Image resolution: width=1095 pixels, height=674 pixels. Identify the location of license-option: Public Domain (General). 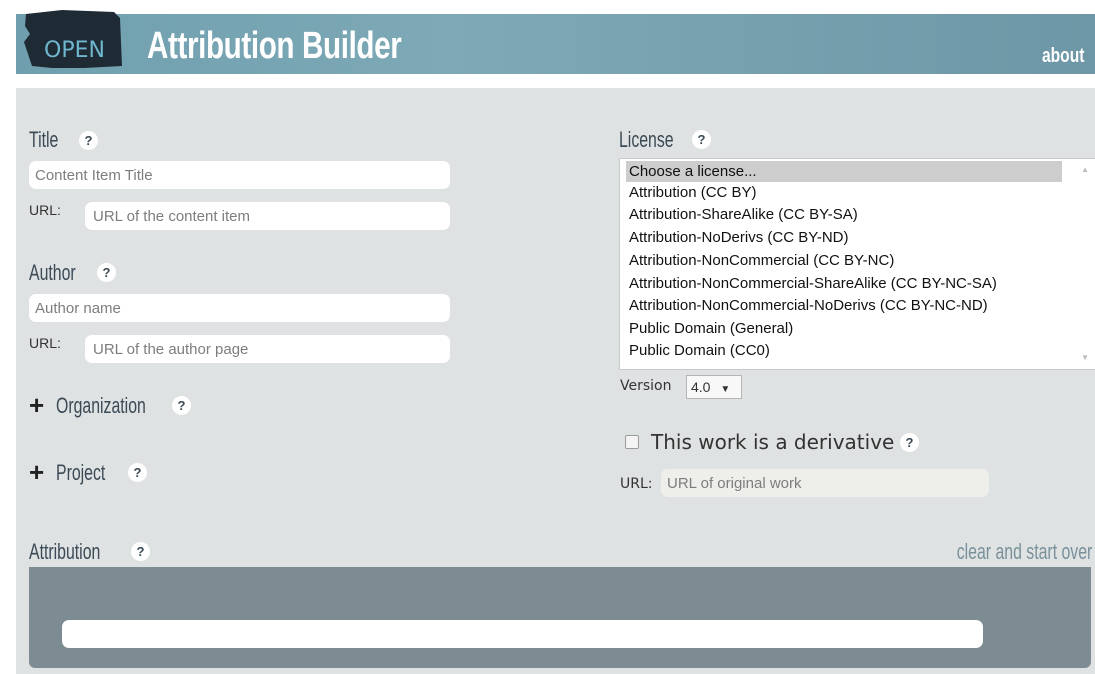
(709, 328).